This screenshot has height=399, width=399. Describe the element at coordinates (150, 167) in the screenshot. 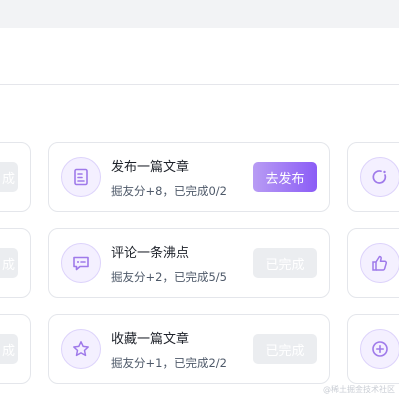

I see `task-title: 发布一篇文章` at that location.